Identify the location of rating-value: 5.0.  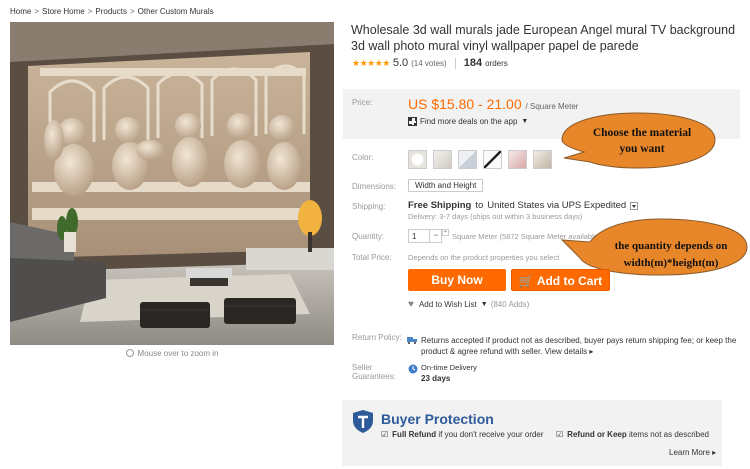
(400, 63).